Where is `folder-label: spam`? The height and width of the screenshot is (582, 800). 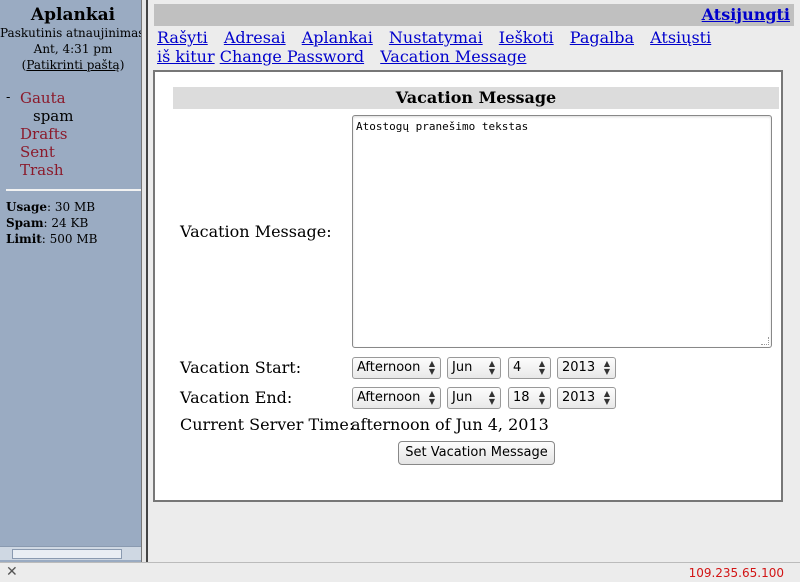
folder-label: spam is located at coordinates (53, 116).